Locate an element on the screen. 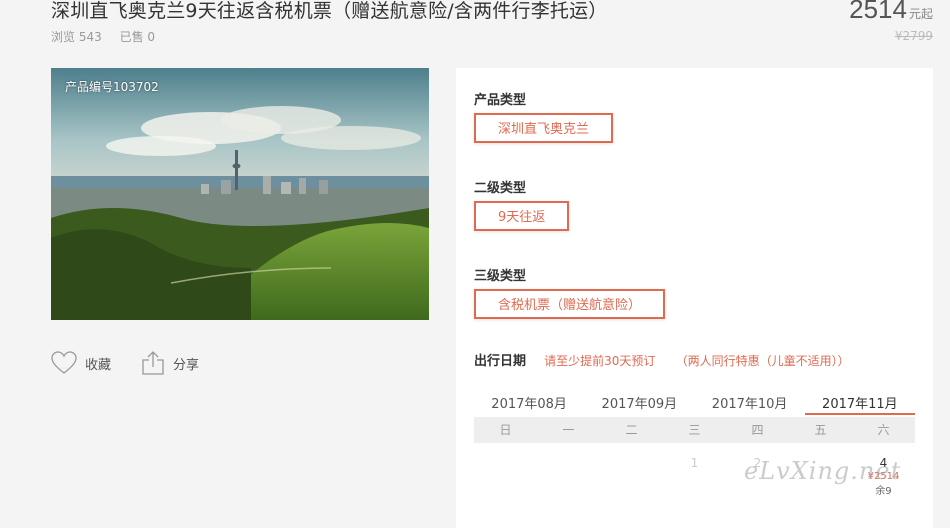 Image resolution: width=950 pixels, height=528 pixels. weekday-mon: 一 is located at coordinates (568, 430).